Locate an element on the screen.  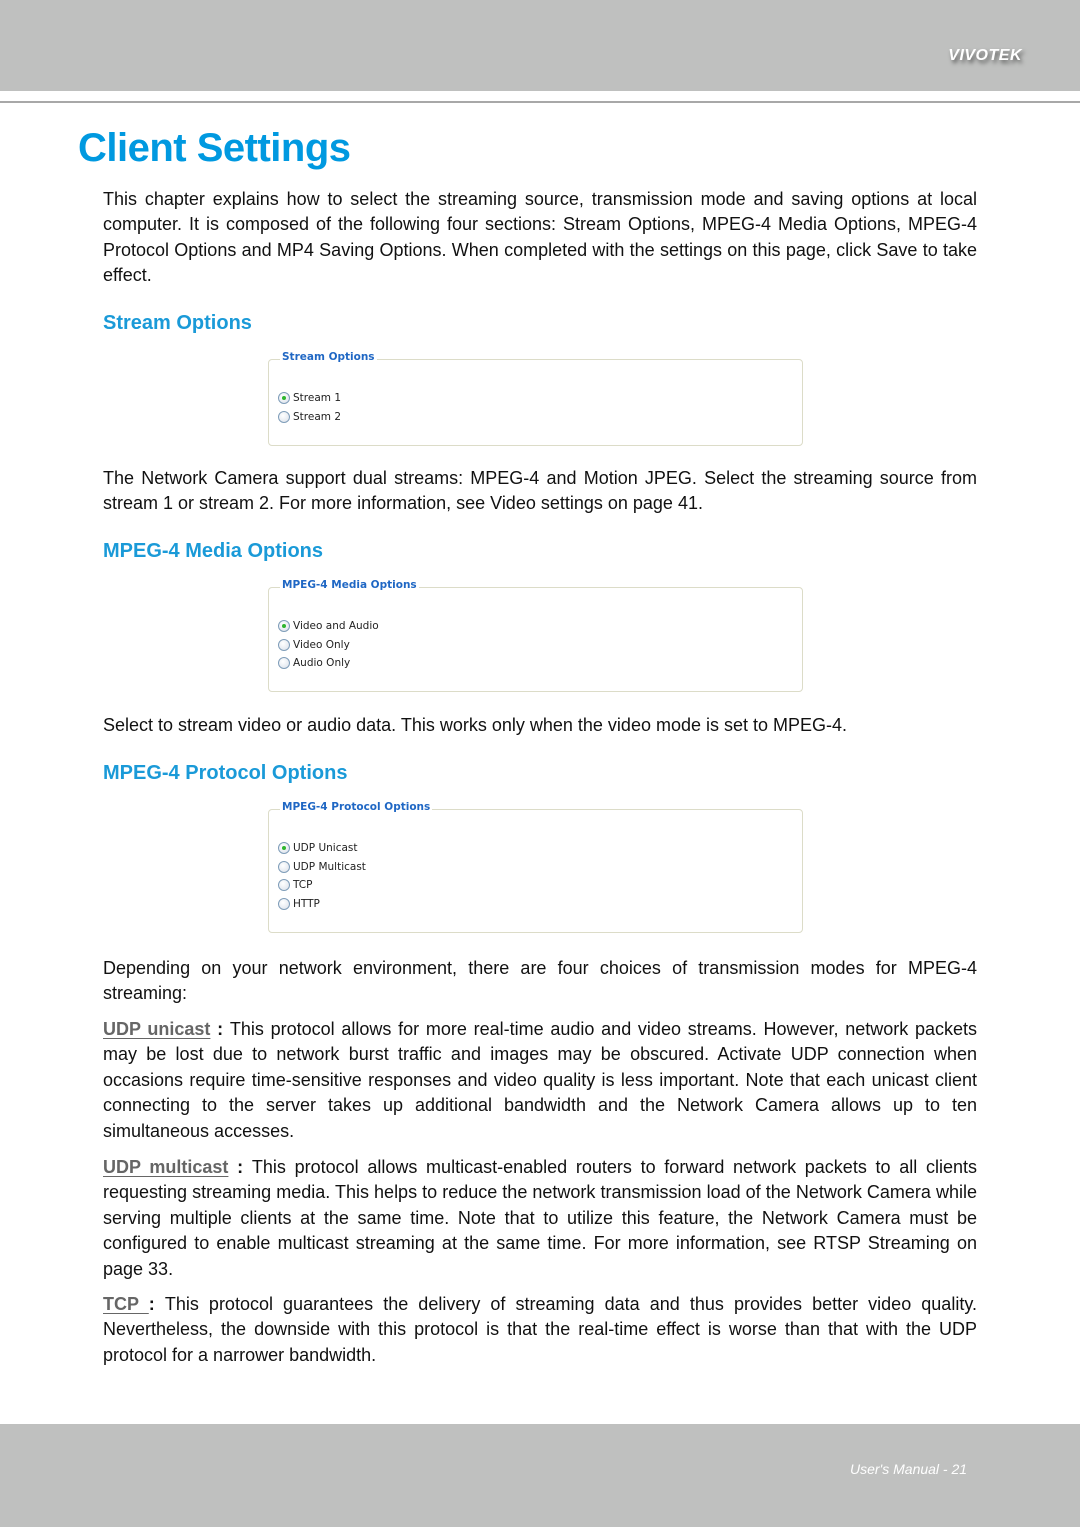
stream-options-panel: Stream Options Stream 1 Stream 2 is located at coordinates (535, 398).